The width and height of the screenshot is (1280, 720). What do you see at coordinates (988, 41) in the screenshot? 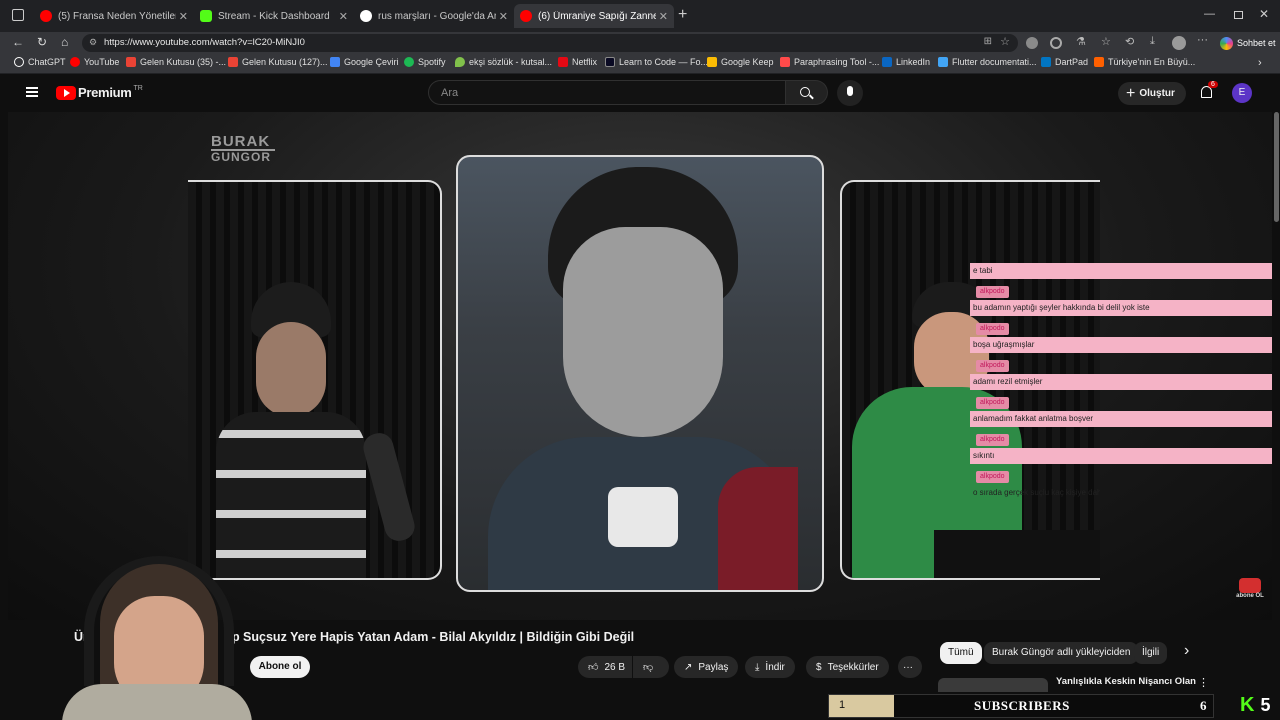
I see `install-app-icon: ⊞` at bounding box center [988, 41].